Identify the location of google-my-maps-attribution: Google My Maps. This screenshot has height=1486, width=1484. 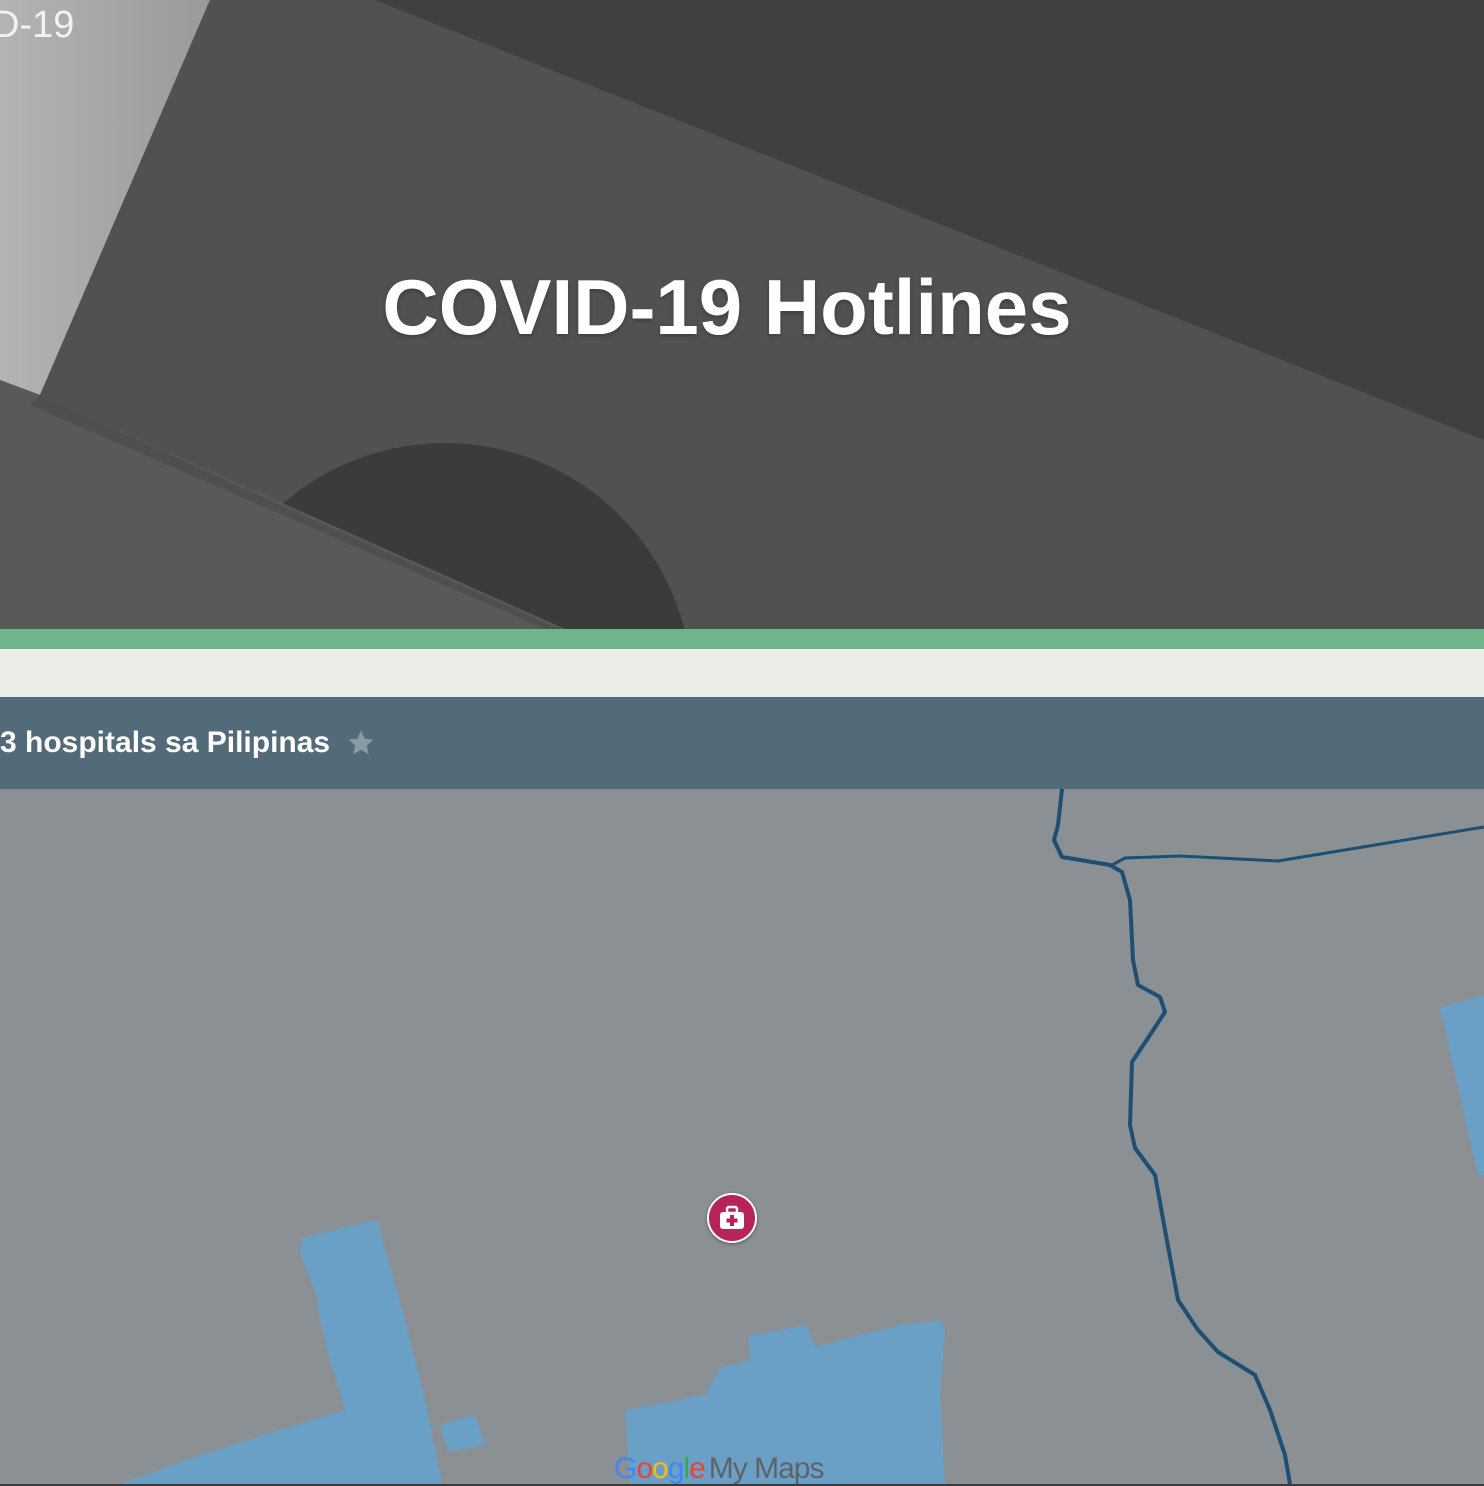
(719, 1468).